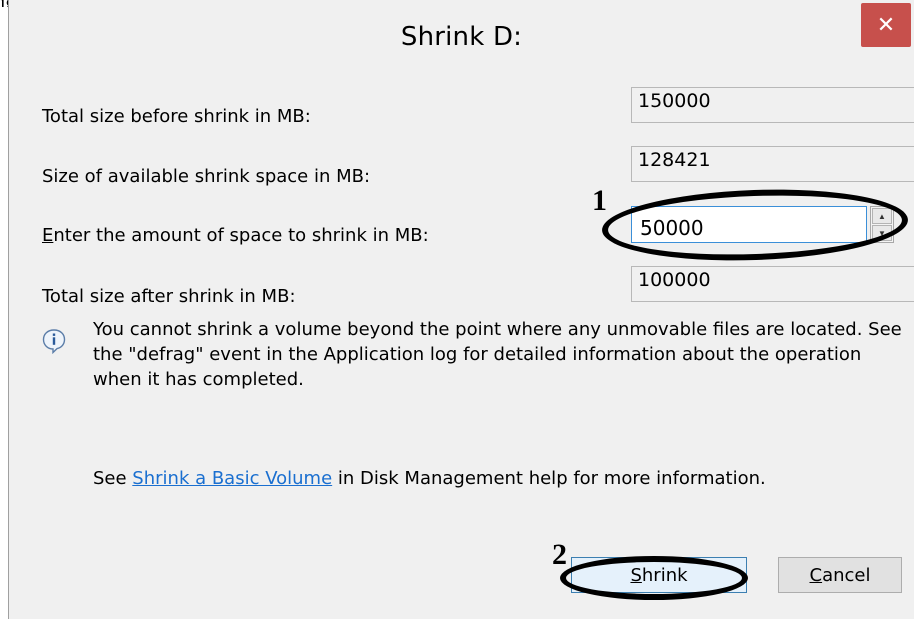 Image resolution: width=914 pixels, height=619 pixels. I want to click on total-before-value: 150000, so click(772, 105).